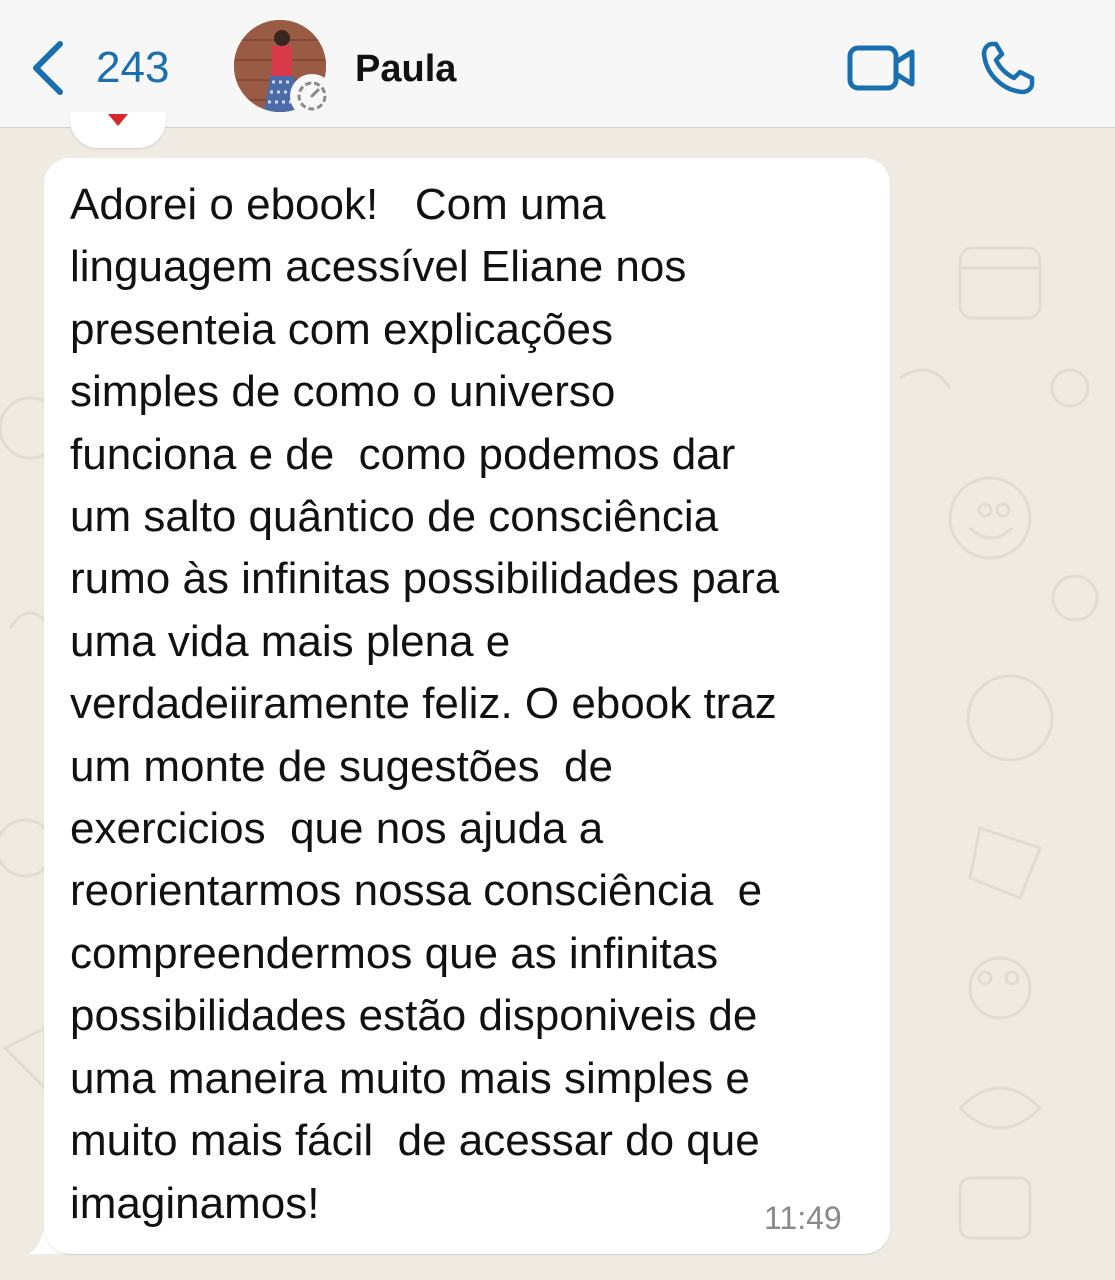  What do you see at coordinates (118, 130) in the screenshot?
I see `reaction-badge` at bounding box center [118, 130].